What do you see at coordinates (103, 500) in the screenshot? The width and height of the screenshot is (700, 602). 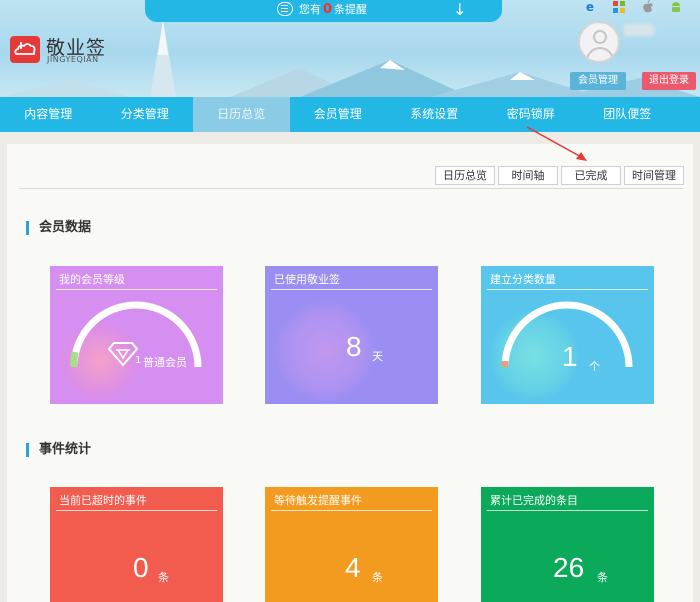 I see `card-title: 当前已超时的事件` at bounding box center [103, 500].